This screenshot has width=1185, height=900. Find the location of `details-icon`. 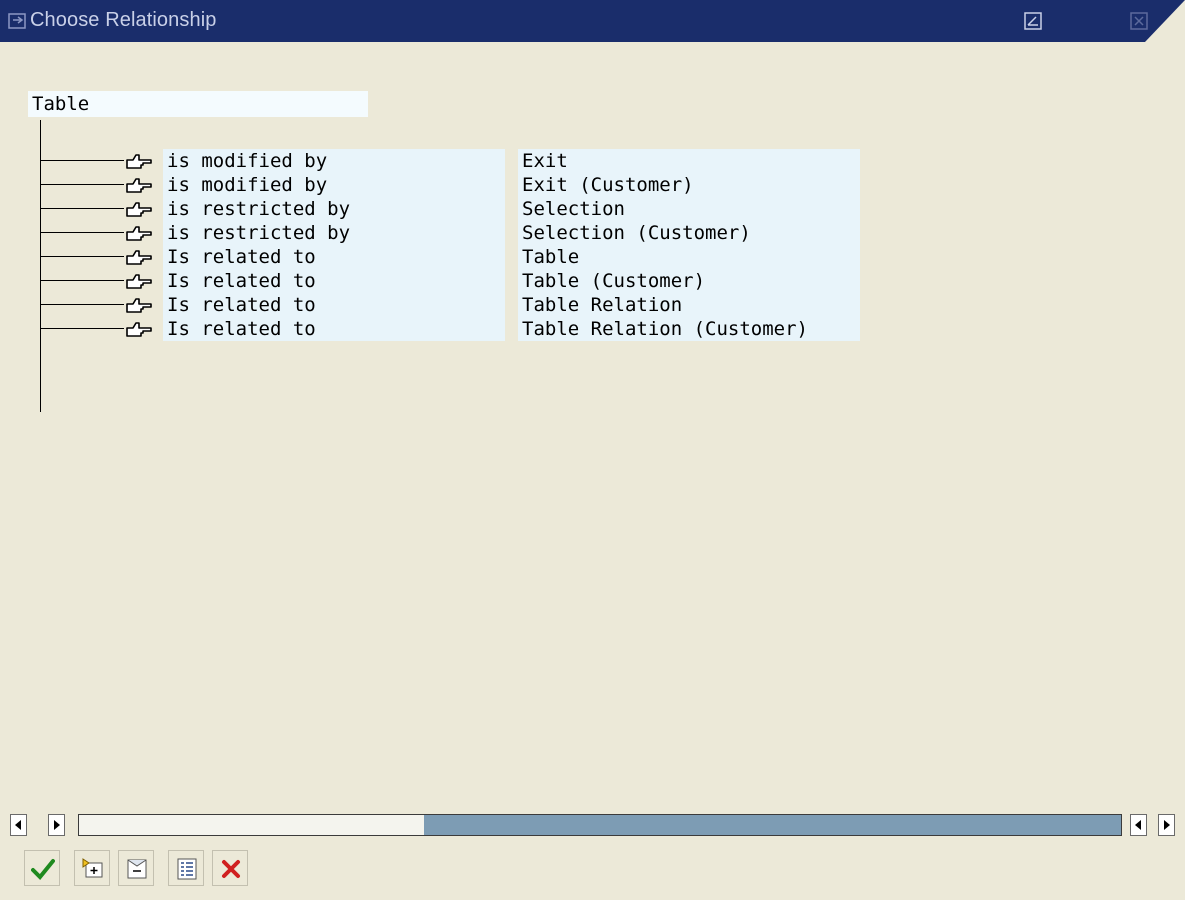

details-icon is located at coordinates (187, 869).